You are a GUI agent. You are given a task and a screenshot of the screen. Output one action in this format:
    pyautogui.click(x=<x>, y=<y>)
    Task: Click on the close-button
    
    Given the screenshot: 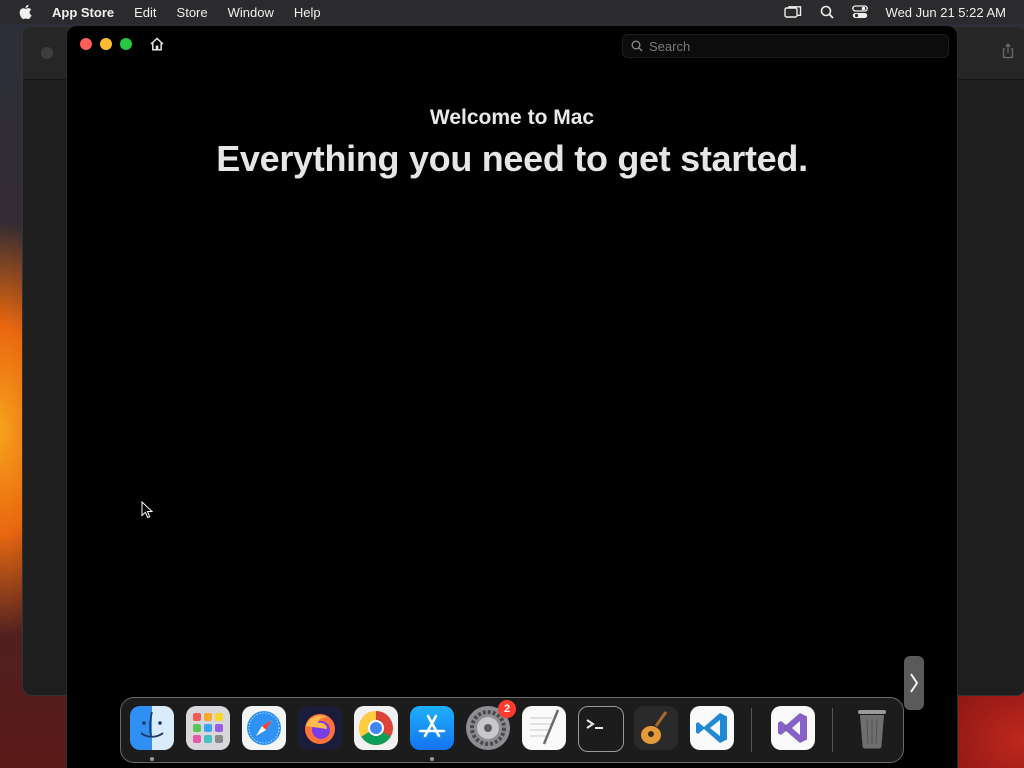 What is the action you would take?
    pyautogui.click(x=86, y=44)
    